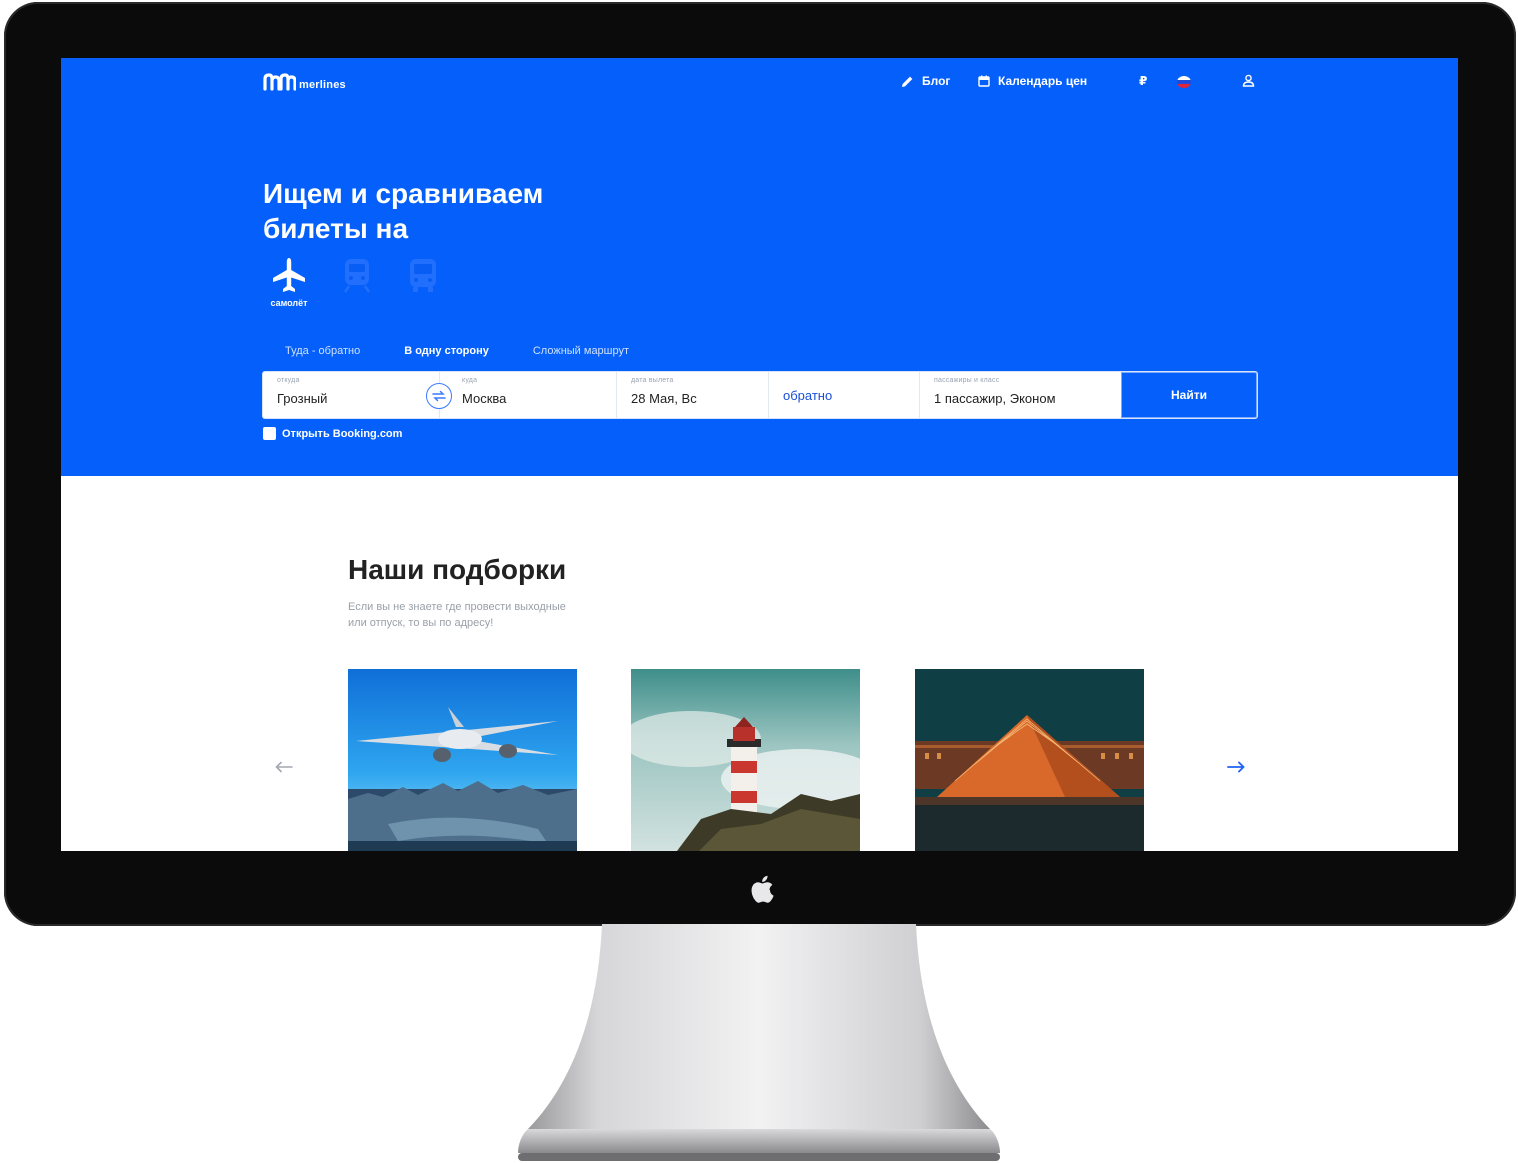  I want to click on bus-icon, so click(423, 275).